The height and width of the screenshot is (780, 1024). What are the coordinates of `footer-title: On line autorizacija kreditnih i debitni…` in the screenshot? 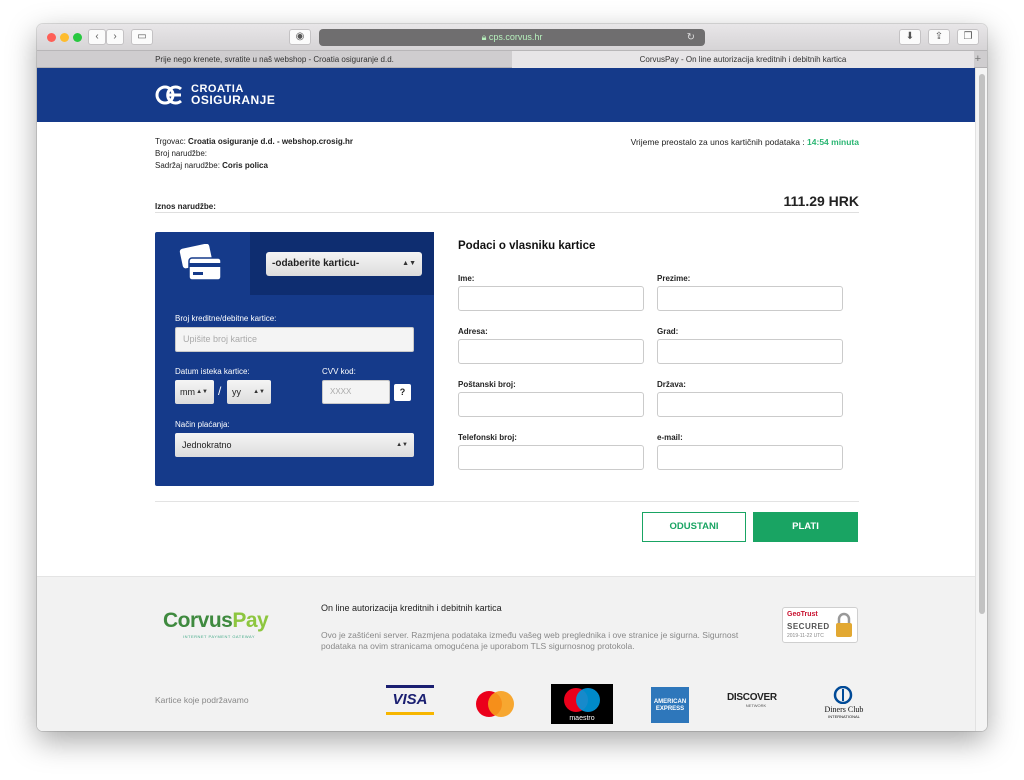 It's located at (411, 608).